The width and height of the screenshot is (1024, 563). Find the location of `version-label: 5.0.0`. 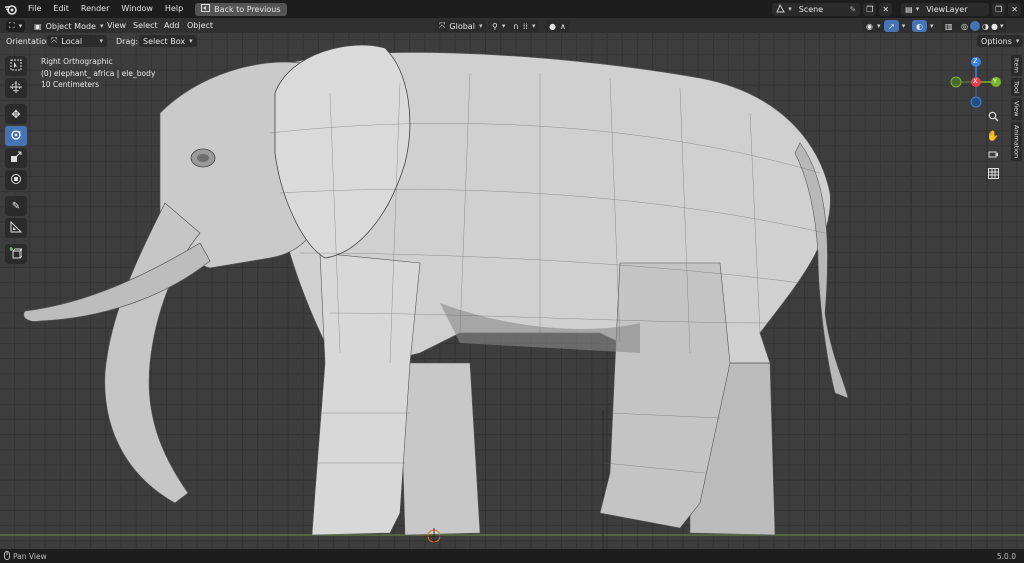

version-label: 5.0.0 is located at coordinates (1006, 556).